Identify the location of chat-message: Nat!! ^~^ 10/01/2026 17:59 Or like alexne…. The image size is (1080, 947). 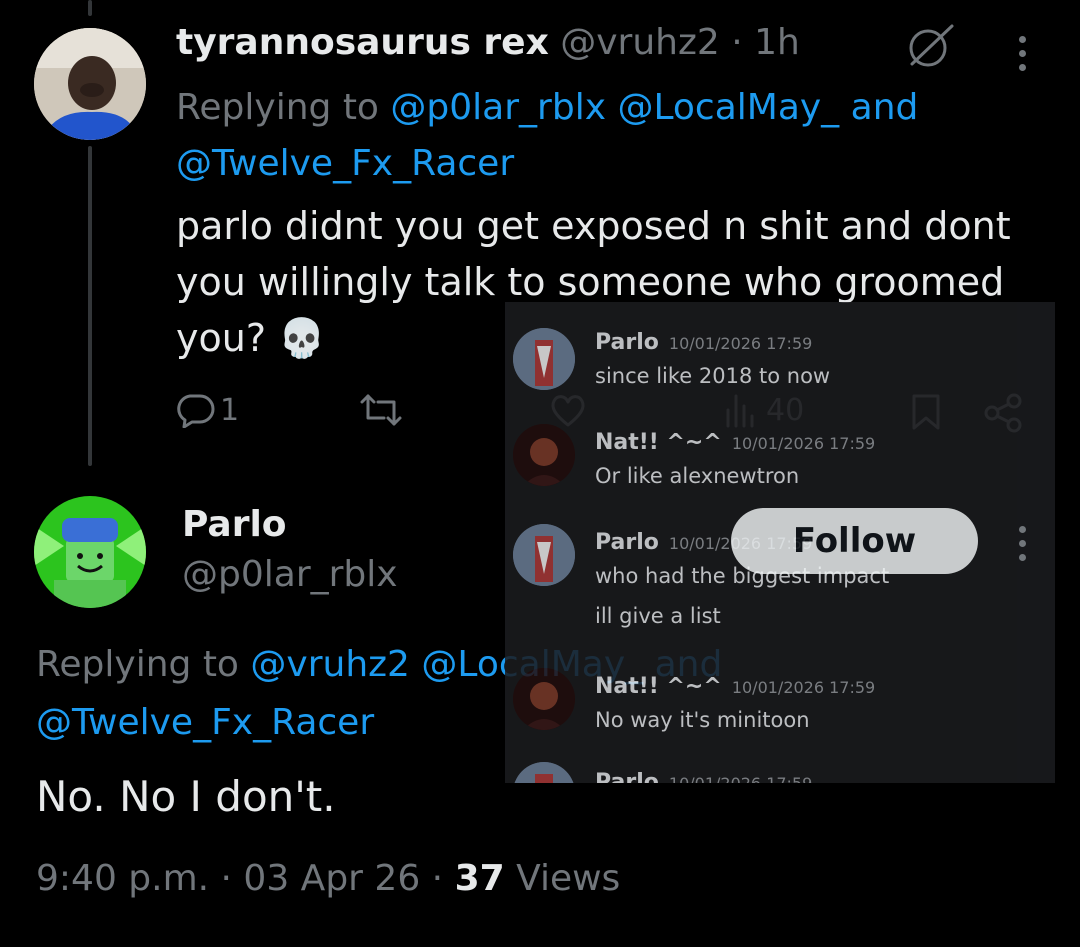
(780, 464).